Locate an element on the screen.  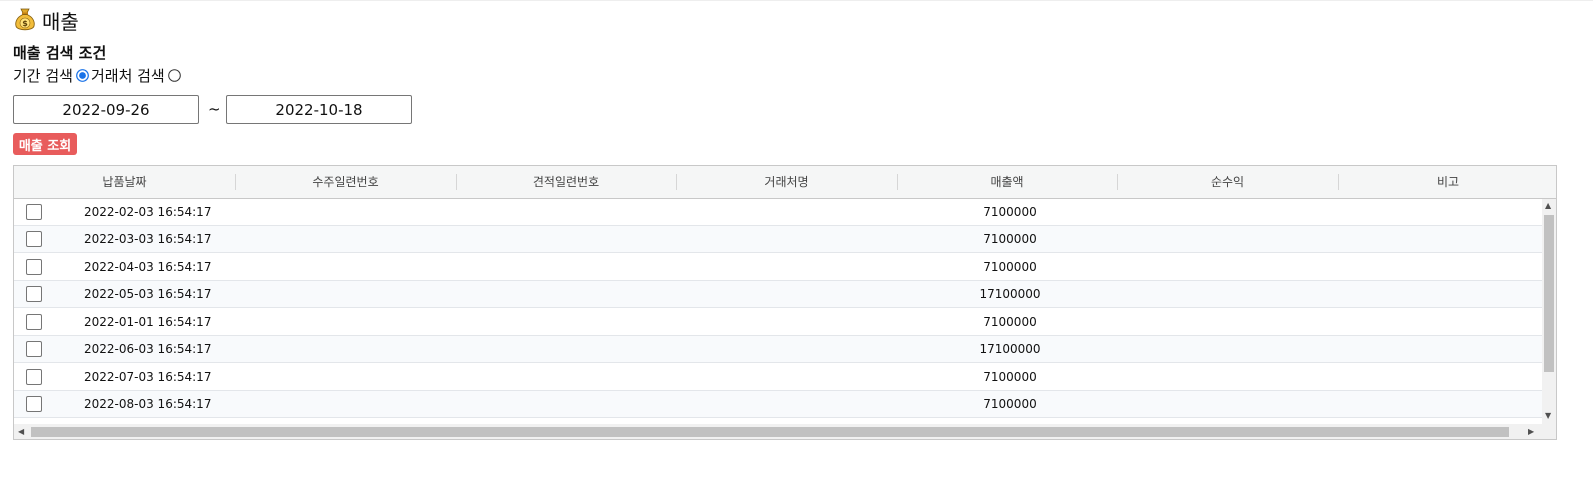
delivery-date-cell: 2022-01-01 16:54:17 is located at coordinates (148, 322).